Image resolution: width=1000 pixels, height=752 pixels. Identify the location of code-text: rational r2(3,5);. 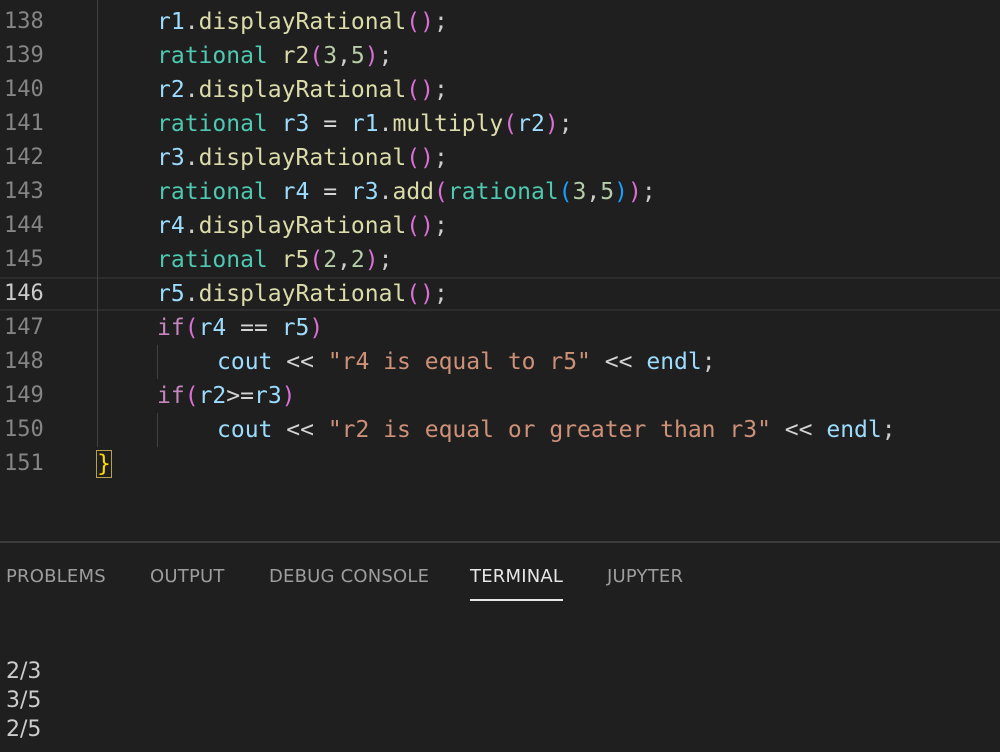
(275, 56).